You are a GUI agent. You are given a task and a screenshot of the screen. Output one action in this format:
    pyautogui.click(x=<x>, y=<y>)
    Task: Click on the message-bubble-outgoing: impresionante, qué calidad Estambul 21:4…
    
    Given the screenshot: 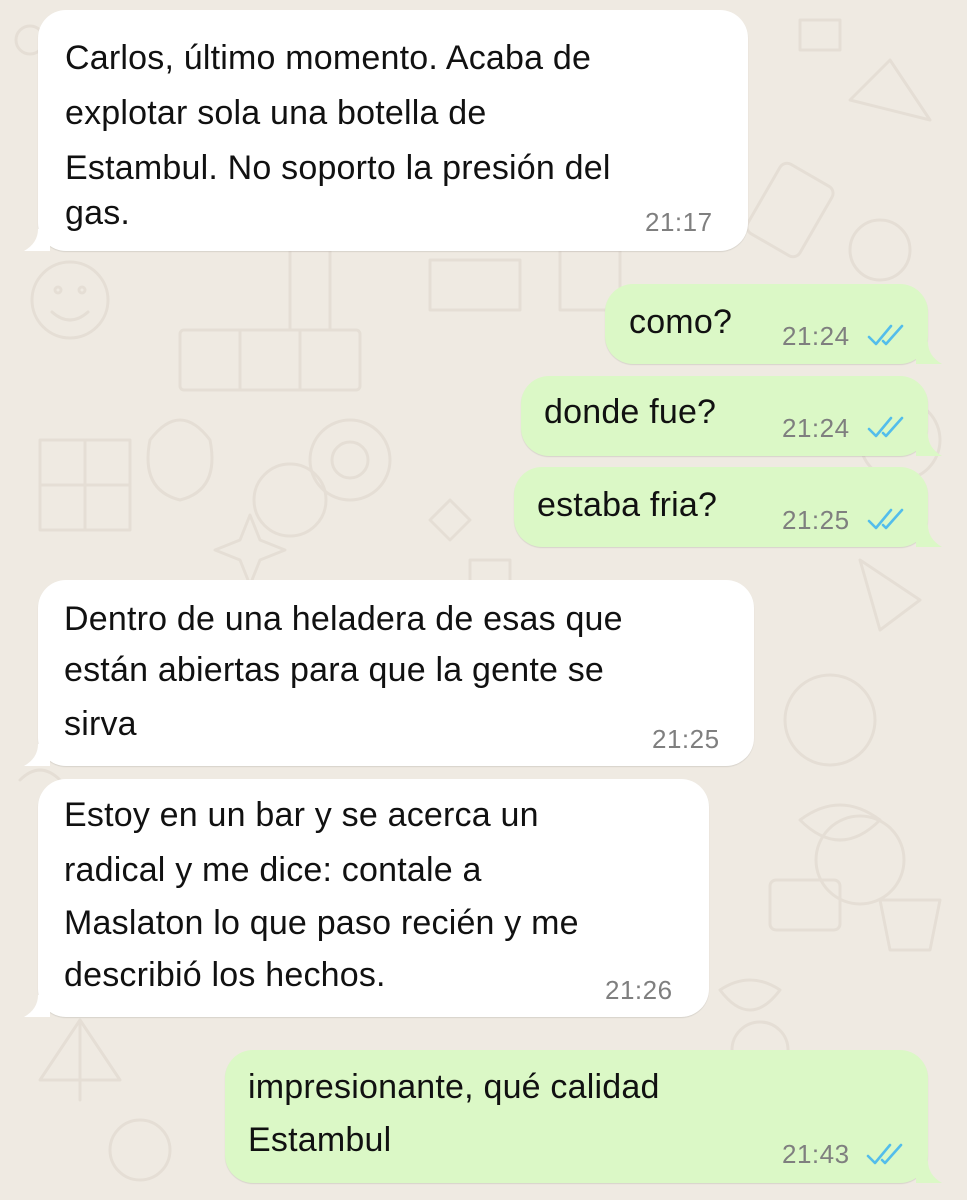 What is the action you would take?
    pyautogui.click(x=583, y=1116)
    